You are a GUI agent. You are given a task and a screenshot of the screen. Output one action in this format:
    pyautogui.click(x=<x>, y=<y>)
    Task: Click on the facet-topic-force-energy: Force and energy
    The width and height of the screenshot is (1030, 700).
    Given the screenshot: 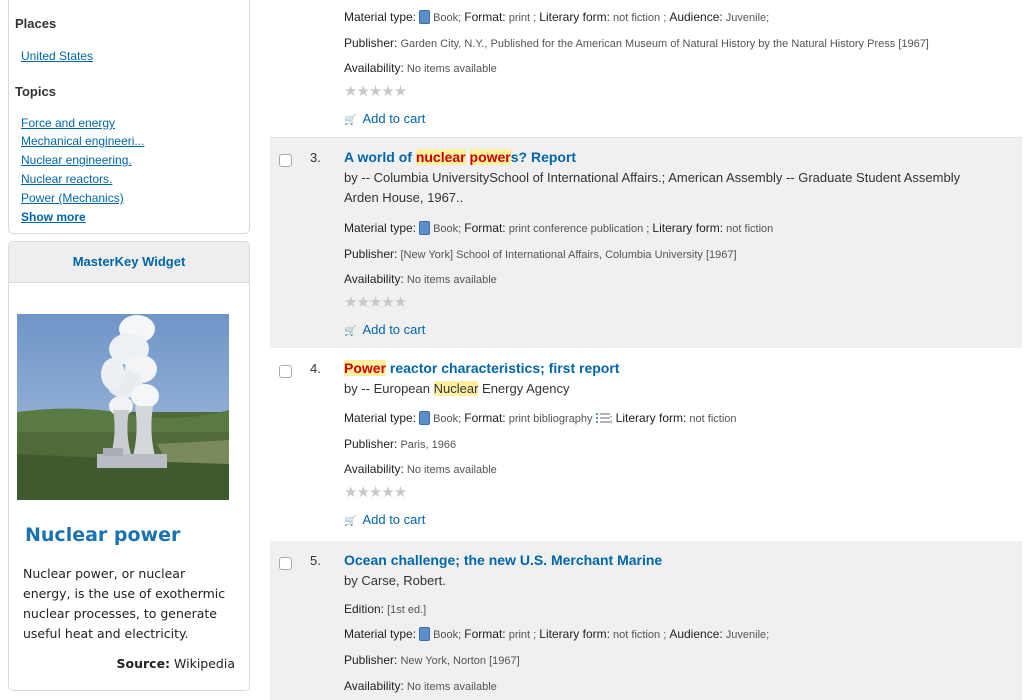 What is the action you would take?
    pyautogui.click(x=68, y=123)
    